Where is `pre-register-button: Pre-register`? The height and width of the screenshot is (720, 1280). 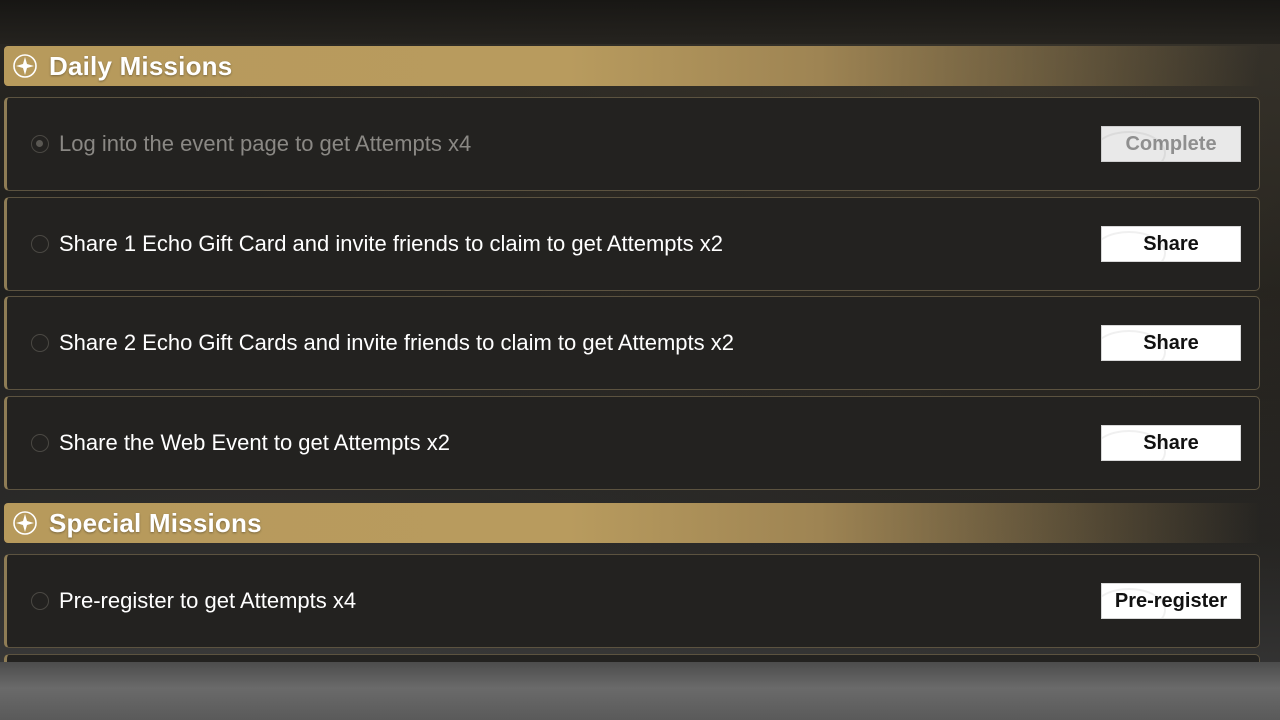
pre-register-button: Pre-register is located at coordinates (1171, 601).